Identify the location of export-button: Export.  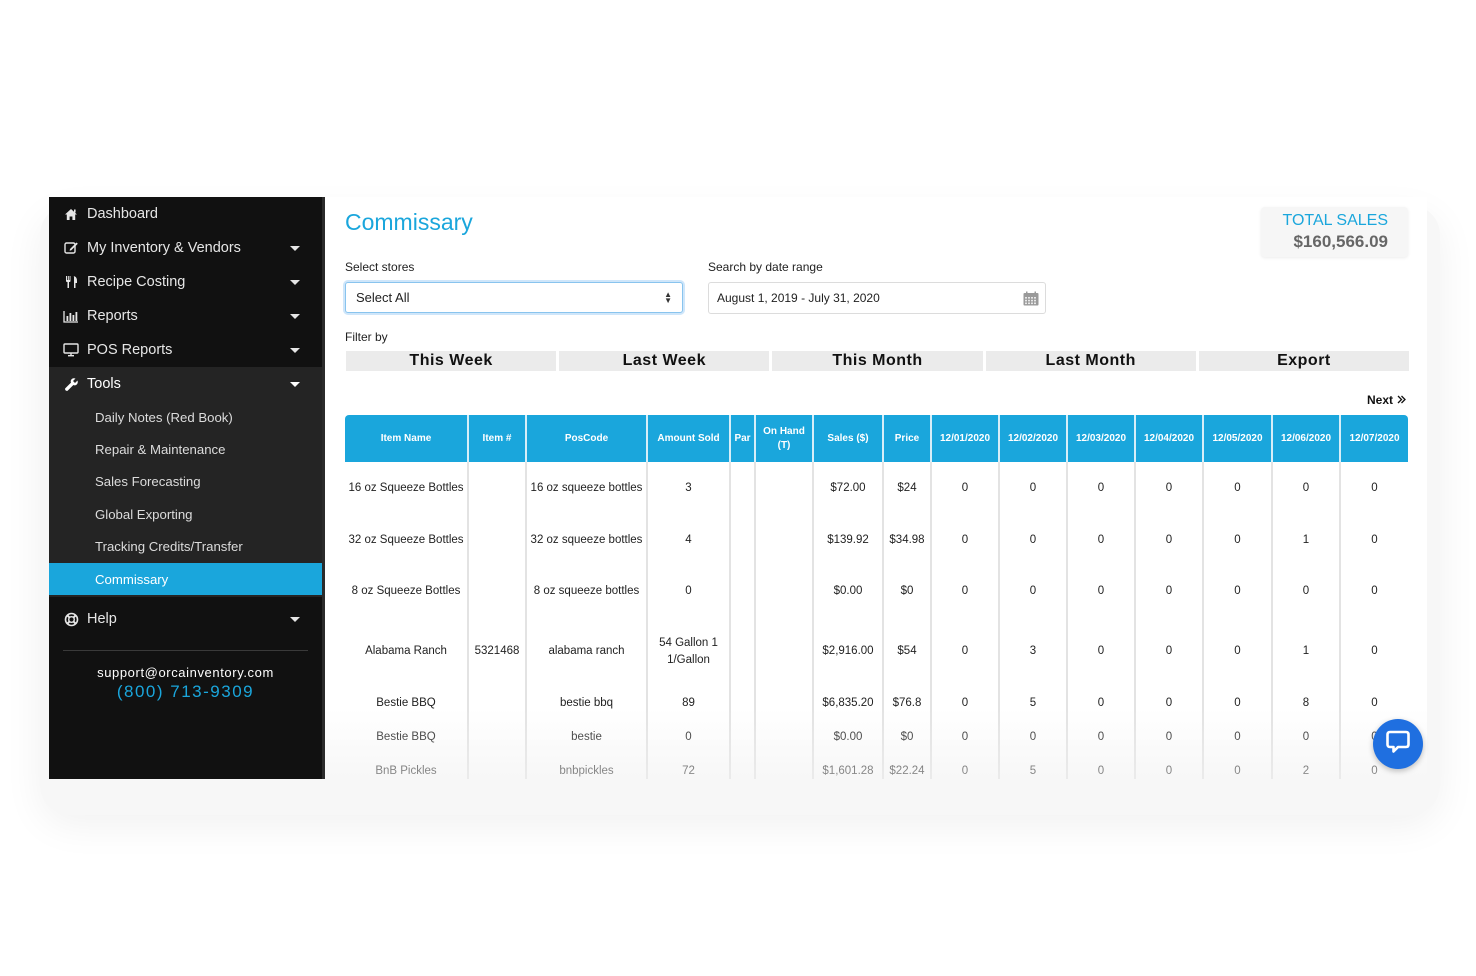
(1304, 361).